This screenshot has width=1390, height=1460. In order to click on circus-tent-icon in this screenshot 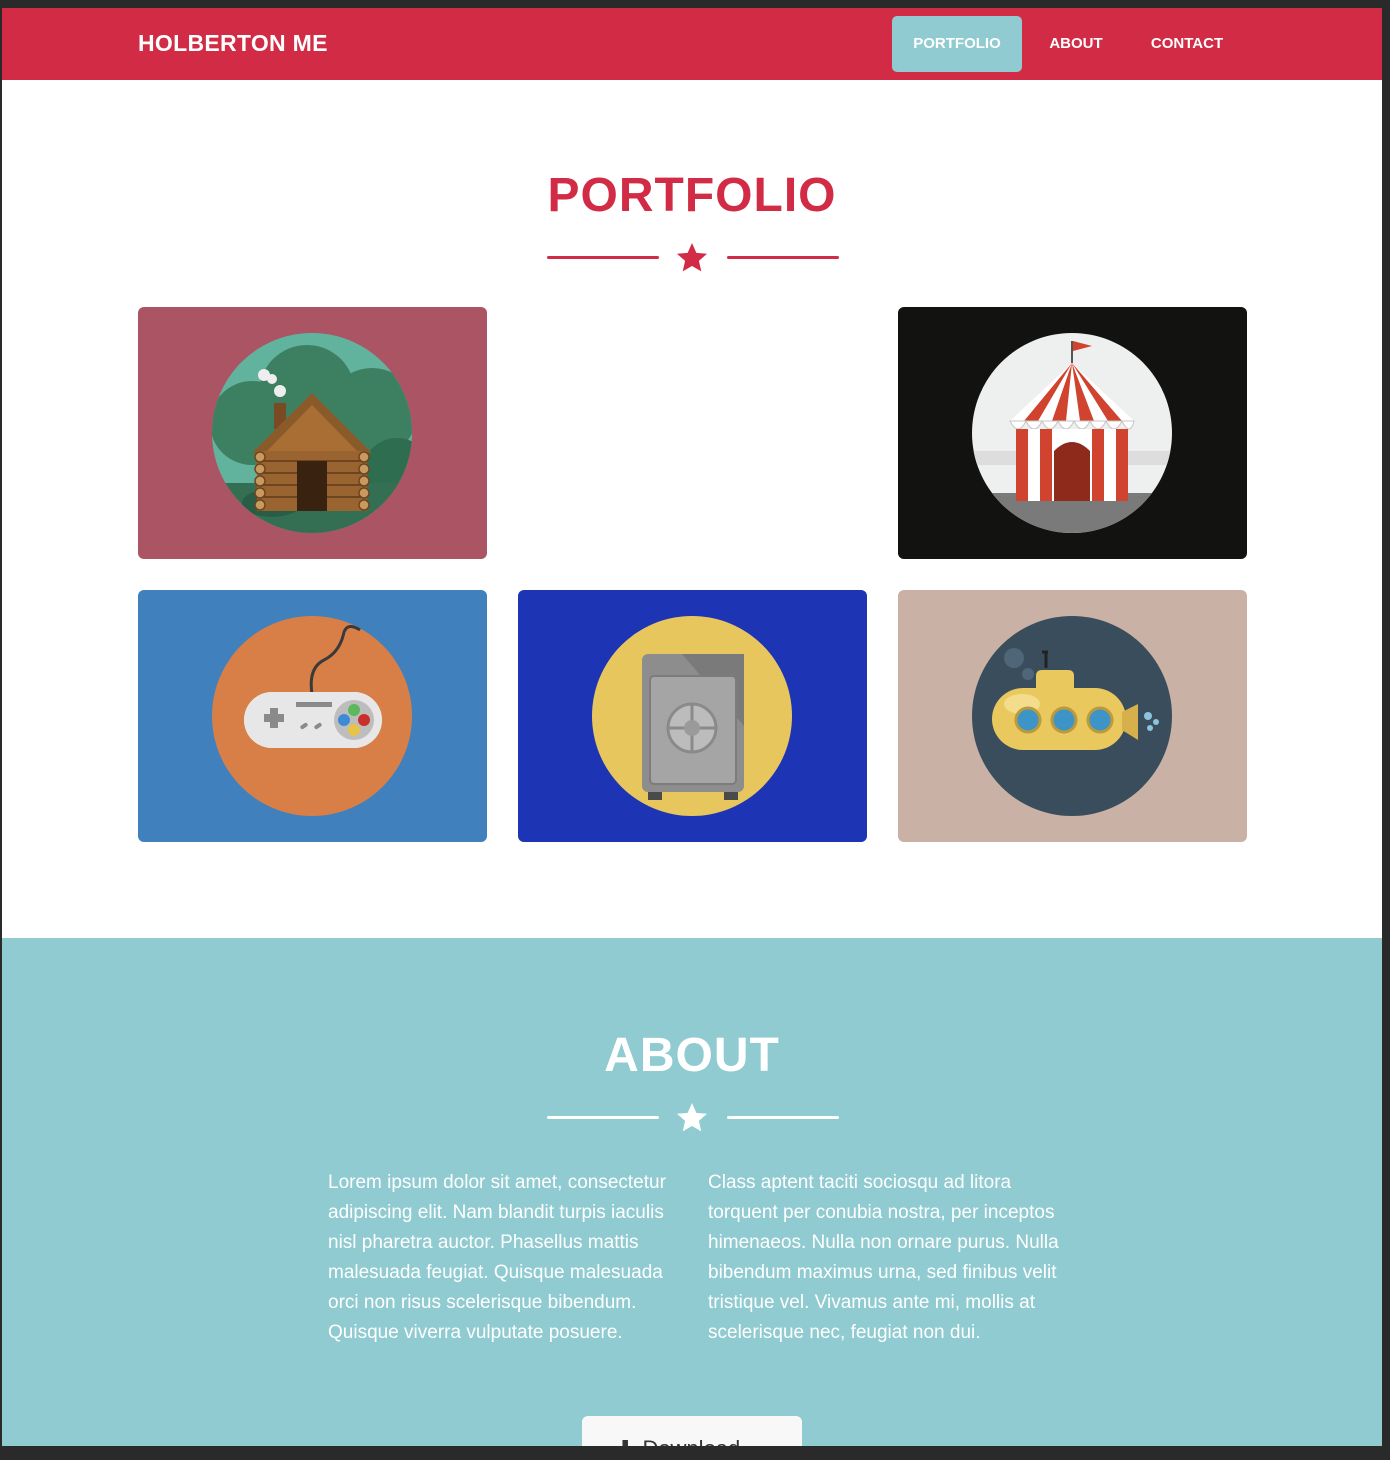, I will do `click(1072, 433)`.